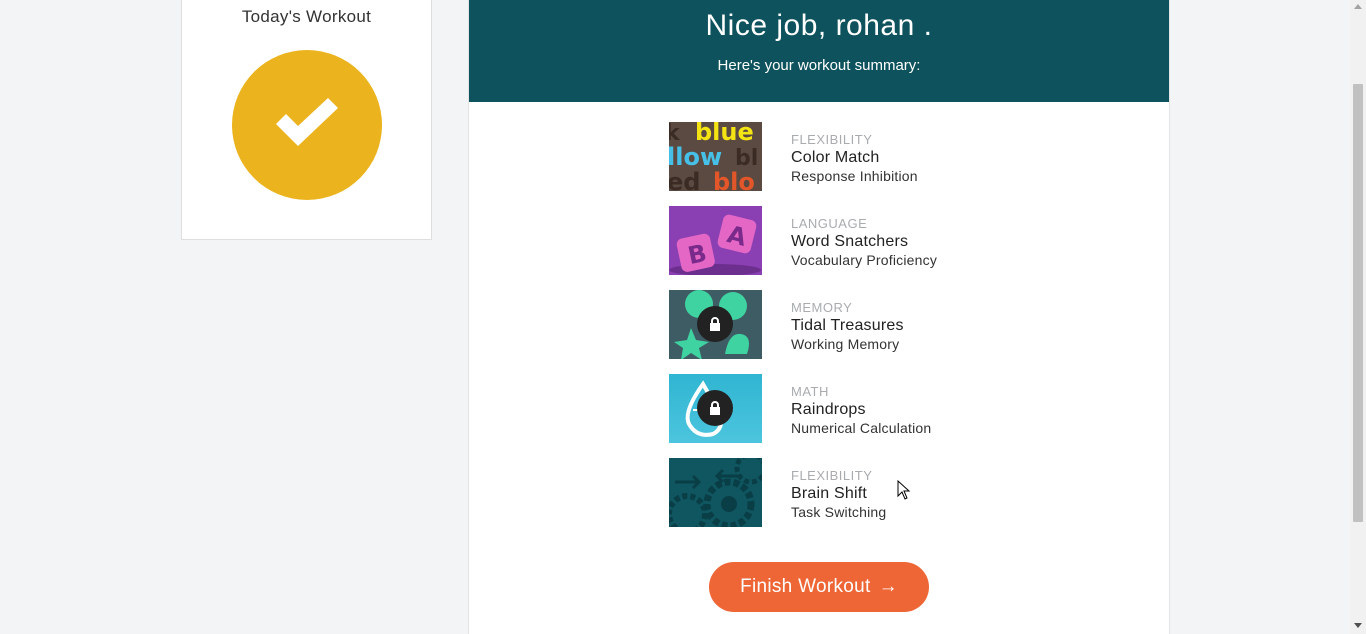  What do you see at coordinates (888, 586) in the screenshot?
I see `arrow-right-icon: →` at bounding box center [888, 586].